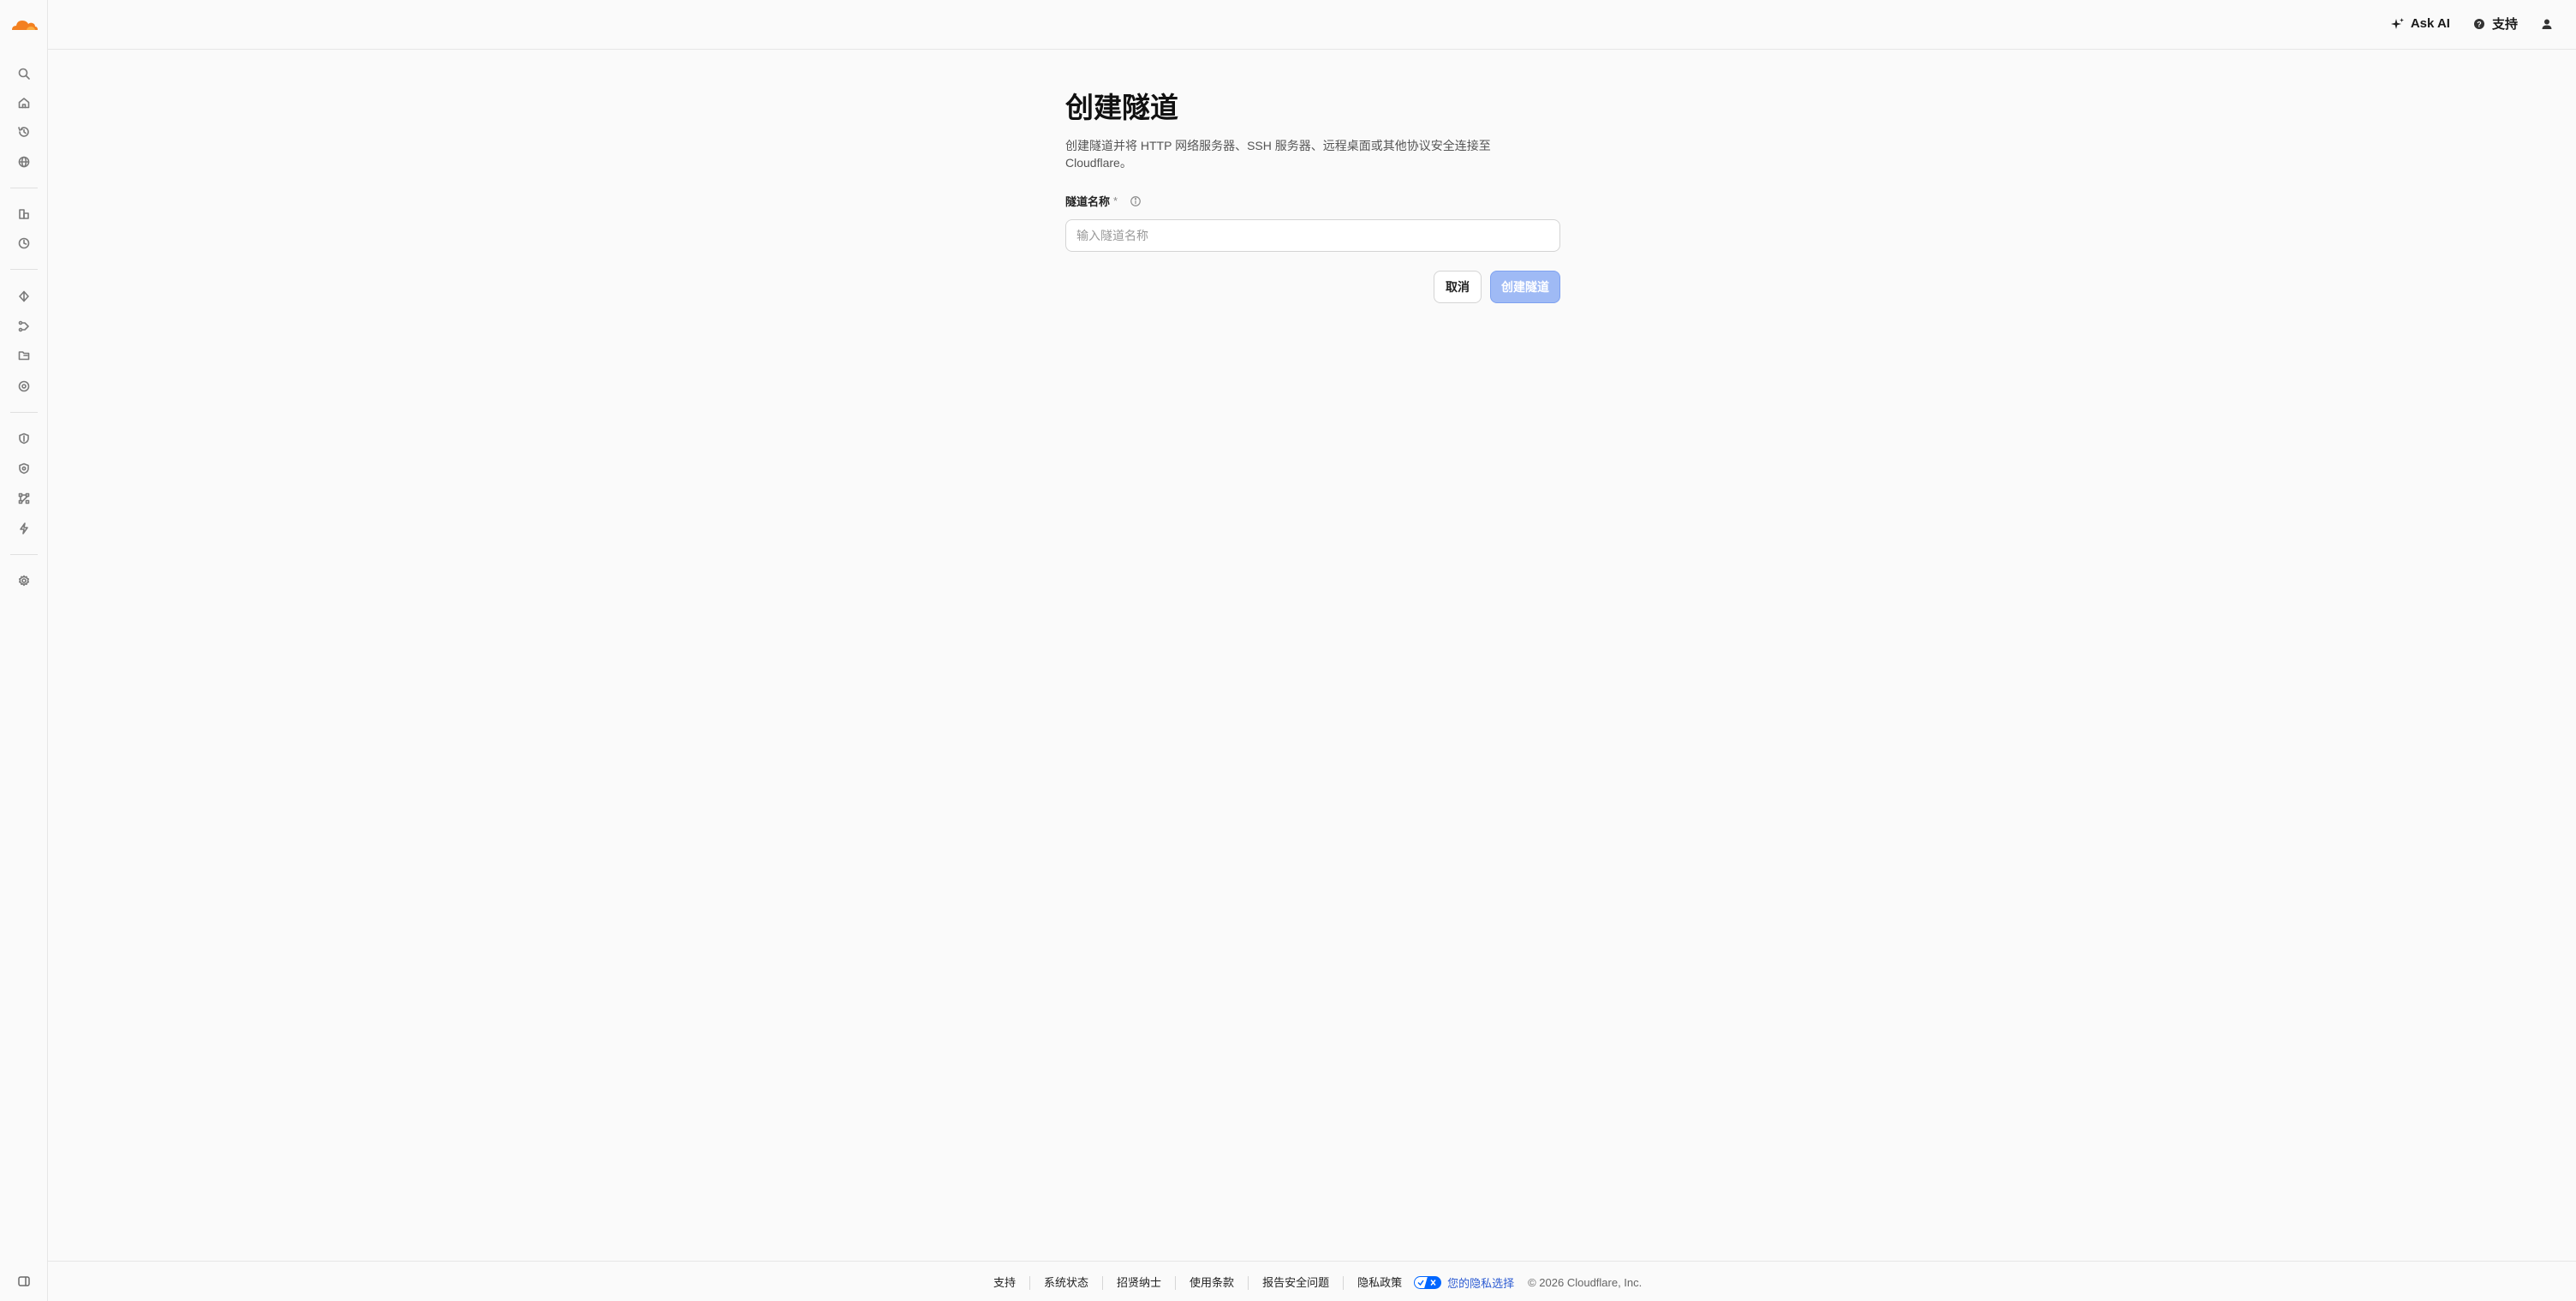 The width and height of the screenshot is (2576, 1301). Describe the element at coordinates (24, 24) in the screenshot. I see `cloudflare-logo-icon` at that location.